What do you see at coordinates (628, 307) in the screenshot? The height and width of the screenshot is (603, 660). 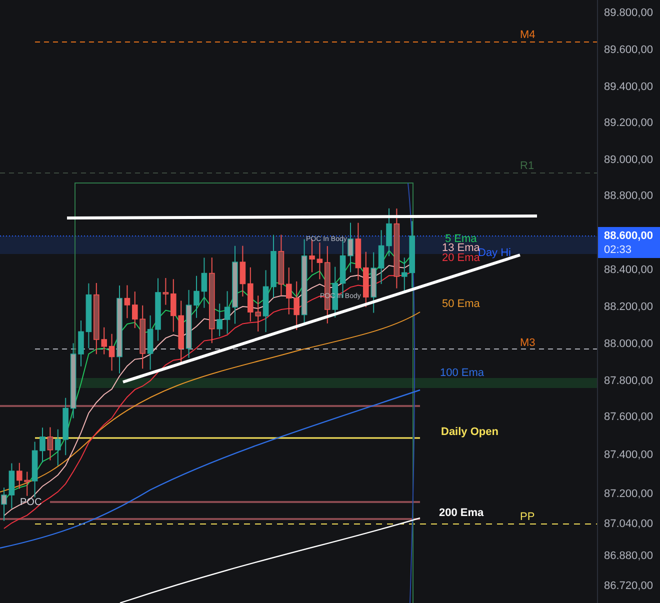 I see `axis-label: 88.200,00` at bounding box center [628, 307].